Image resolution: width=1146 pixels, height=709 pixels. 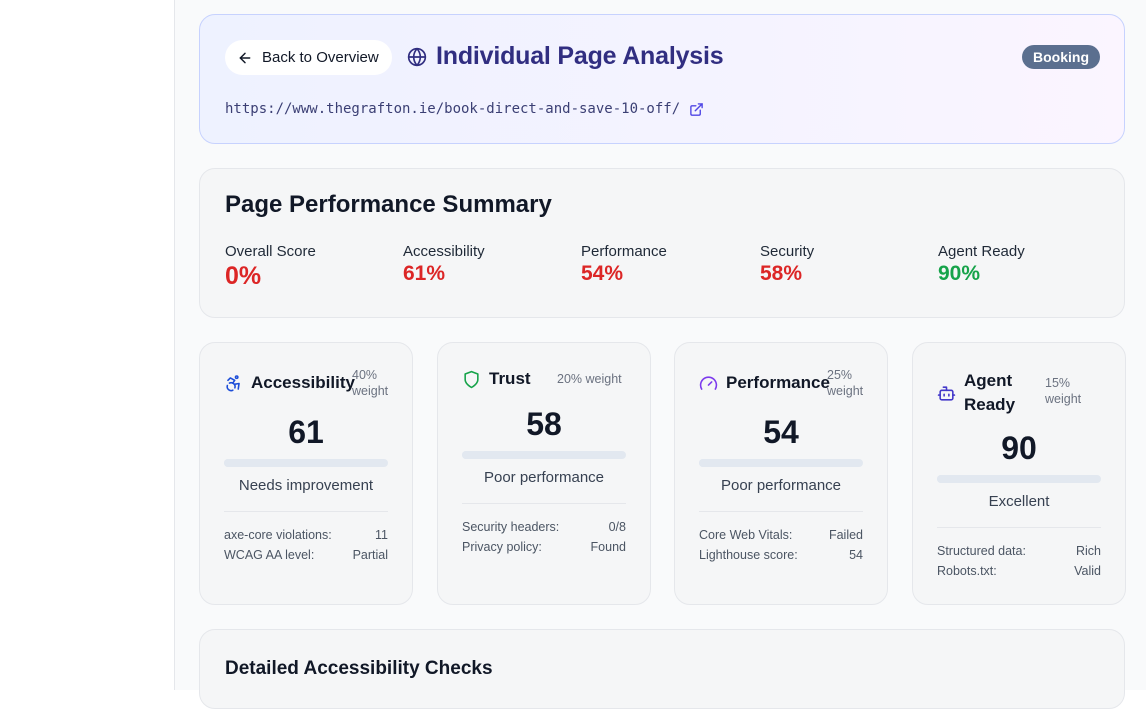 What do you see at coordinates (320, 57) in the screenshot?
I see `back-button-label: Back to Overview` at bounding box center [320, 57].